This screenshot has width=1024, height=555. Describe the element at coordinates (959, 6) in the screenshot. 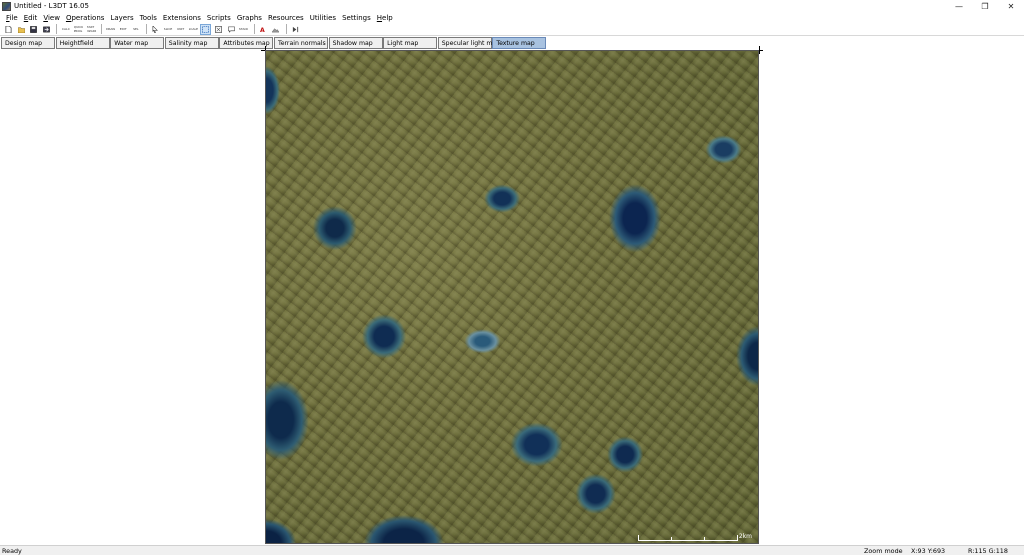

I see `minimize-button: —` at that location.